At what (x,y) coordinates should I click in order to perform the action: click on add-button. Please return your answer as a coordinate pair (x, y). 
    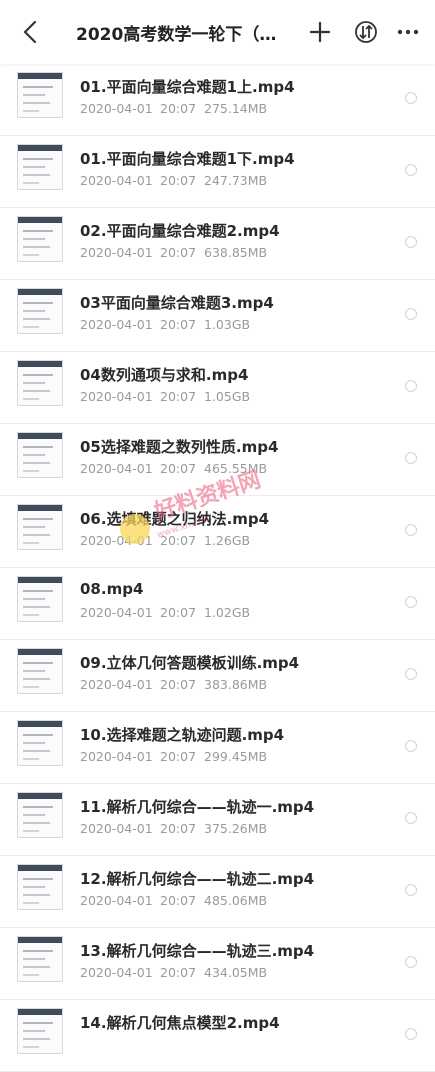
    Looking at the image, I should click on (320, 32).